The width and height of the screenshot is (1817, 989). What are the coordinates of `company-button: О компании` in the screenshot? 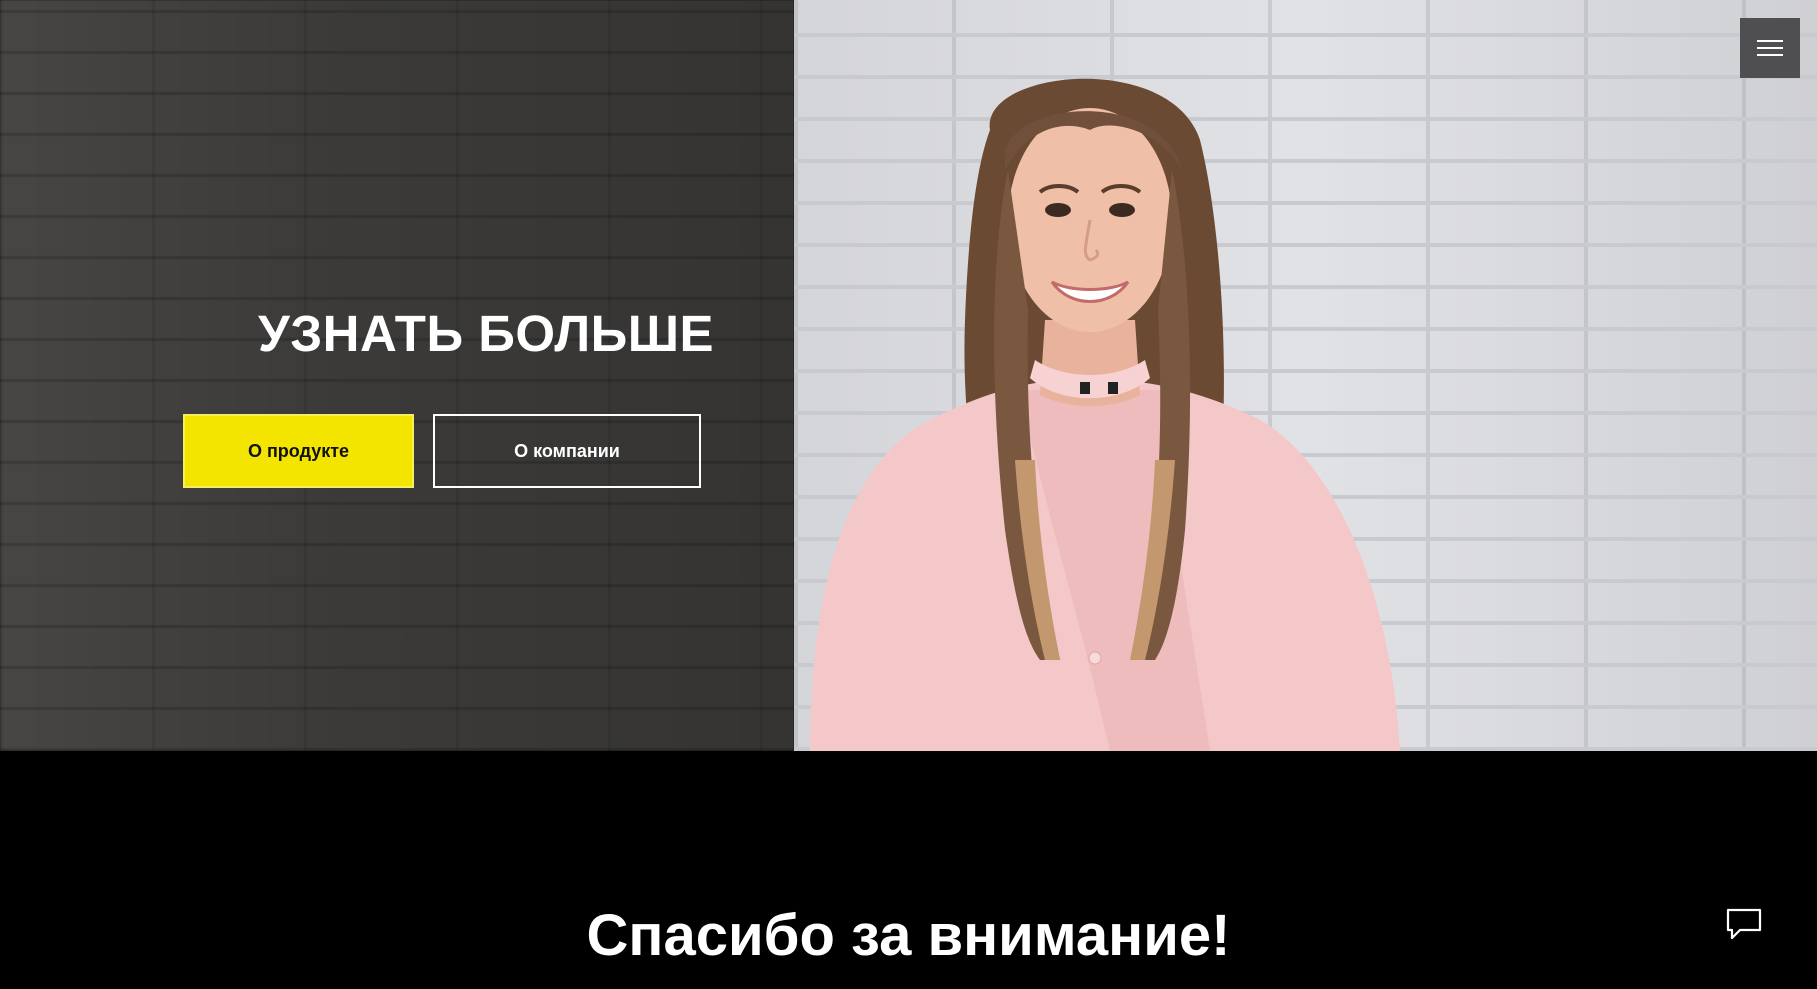 It's located at (567, 451).